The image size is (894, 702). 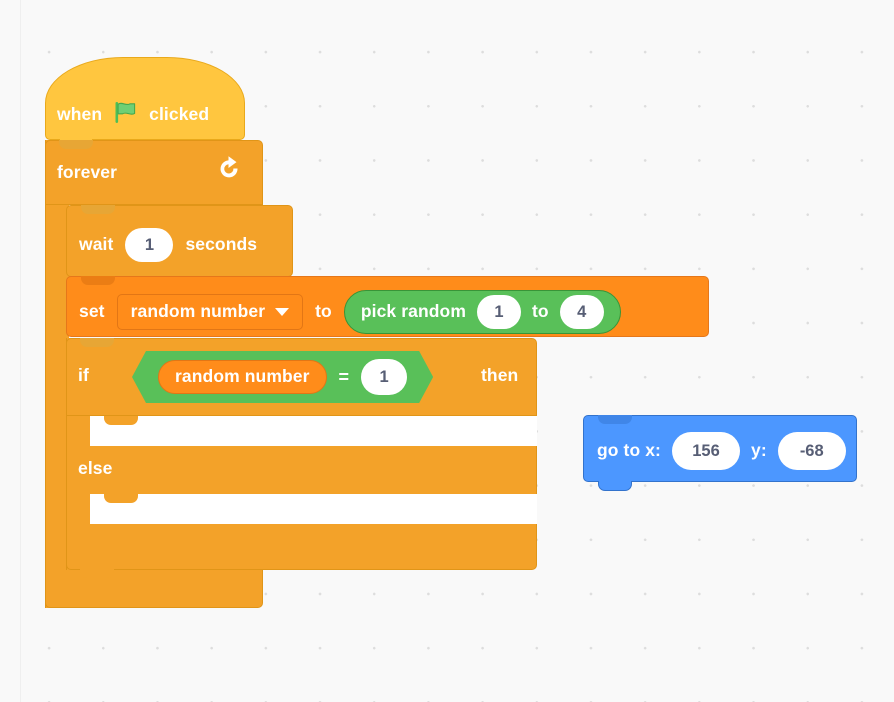 What do you see at coordinates (83, 375) in the screenshot?
I see `if-label: if` at bounding box center [83, 375].